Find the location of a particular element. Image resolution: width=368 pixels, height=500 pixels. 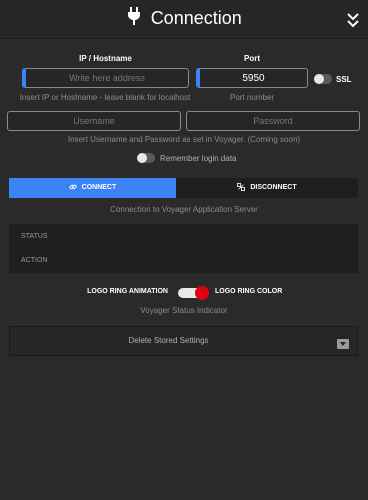

page-title: Connection is located at coordinates (196, 18).